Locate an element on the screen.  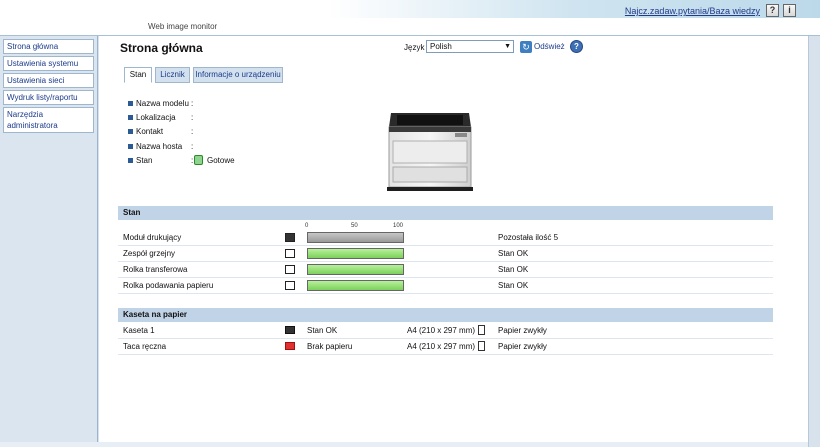
status-row: Moduł drukujący Pozostała ilość 5 is located at coordinates (445, 238).